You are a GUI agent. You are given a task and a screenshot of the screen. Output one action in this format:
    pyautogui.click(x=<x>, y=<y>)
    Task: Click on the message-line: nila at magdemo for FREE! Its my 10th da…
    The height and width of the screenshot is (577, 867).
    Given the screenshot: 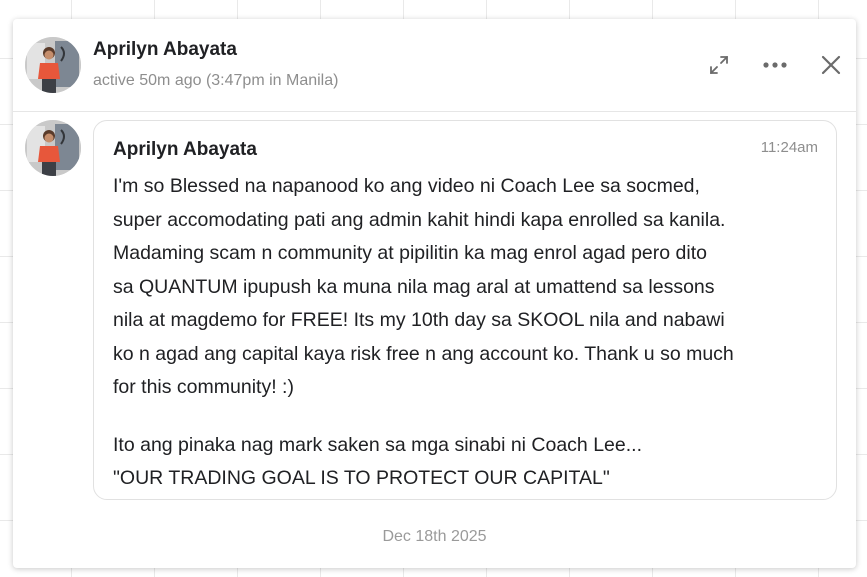 What is the action you would take?
    pyautogui.click(x=419, y=320)
    